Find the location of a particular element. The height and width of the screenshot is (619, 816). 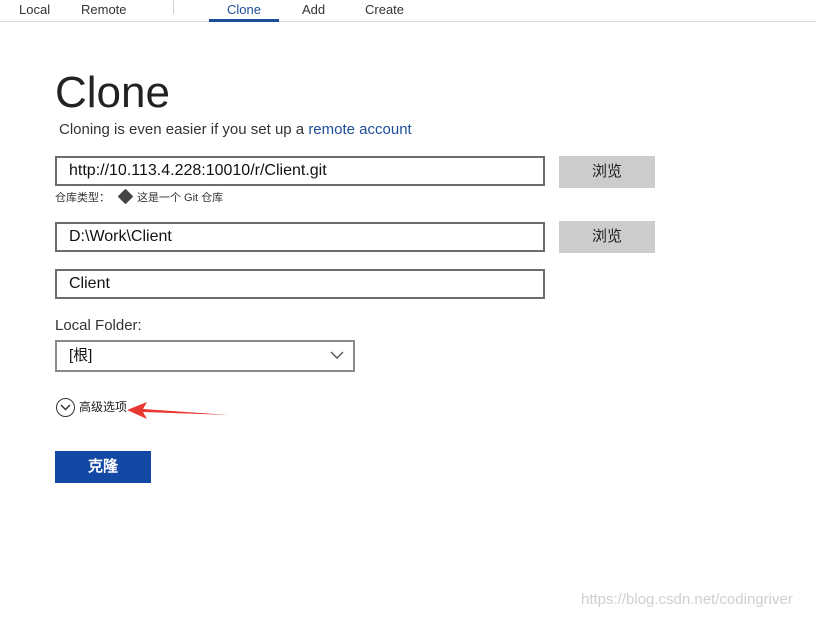

advanced-options-label: 高级选项 is located at coordinates (103, 407).